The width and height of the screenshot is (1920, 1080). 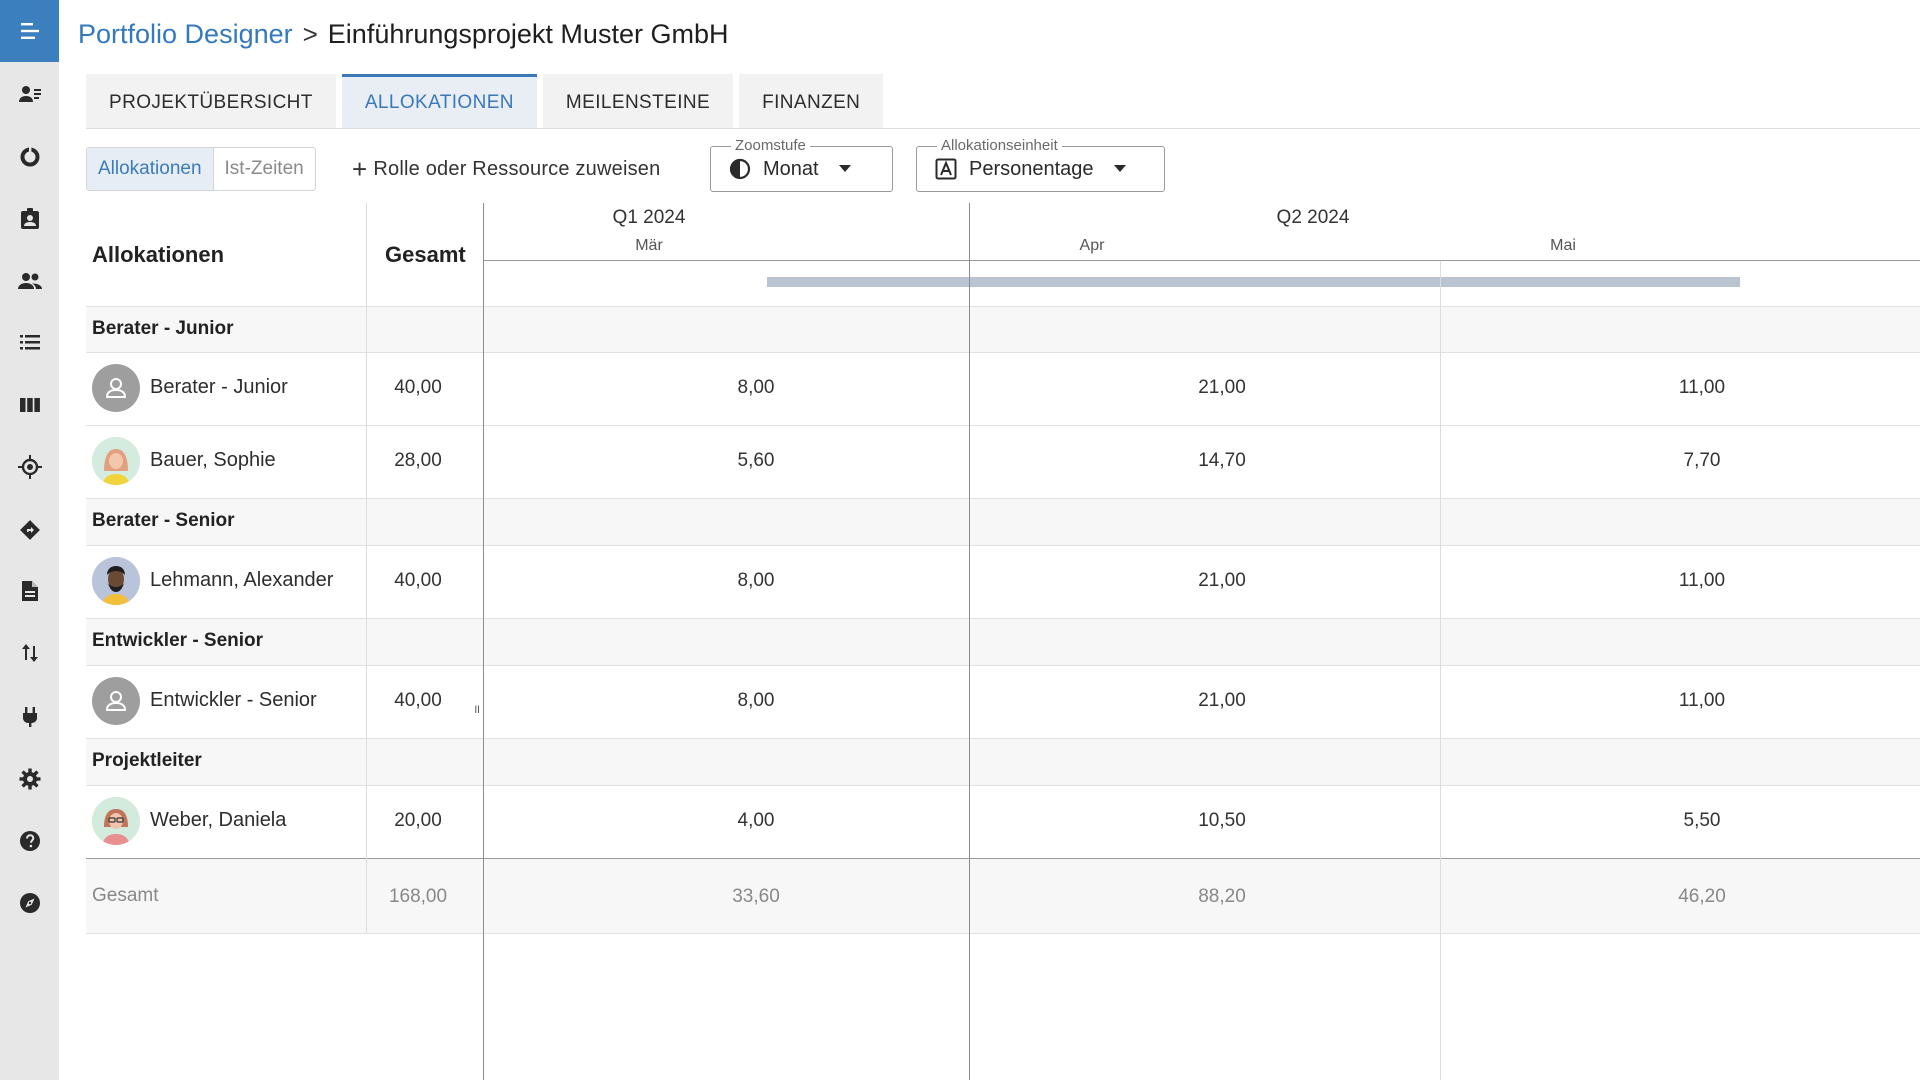 I want to click on nav-projects-button, so click(x=29, y=219).